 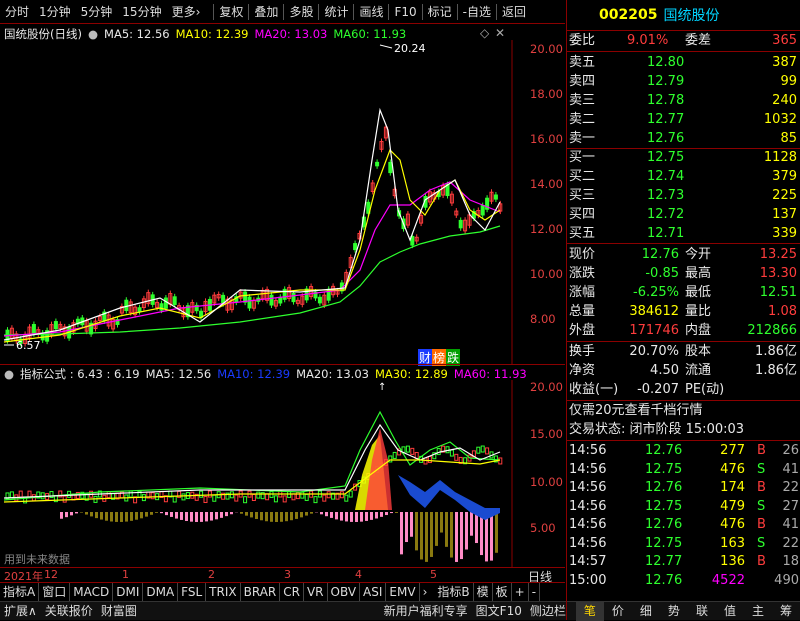 What do you see at coordinates (663, 470) in the screenshot?
I see `tick-price: 12.75` at bounding box center [663, 470].